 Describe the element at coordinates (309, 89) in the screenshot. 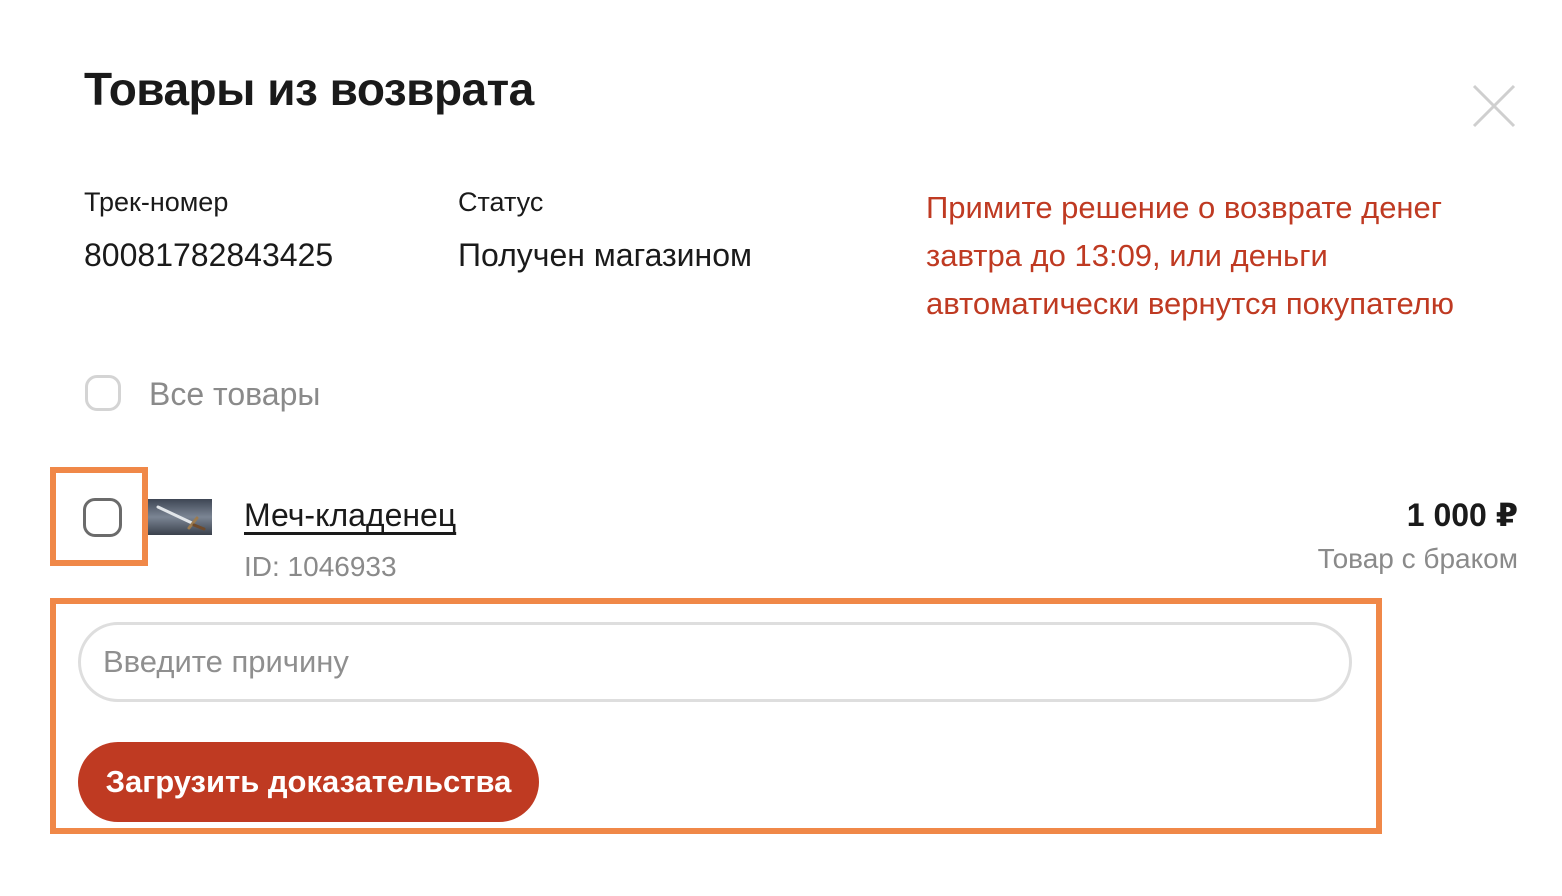

I see `modal-title: Товары из возврата` at that location.